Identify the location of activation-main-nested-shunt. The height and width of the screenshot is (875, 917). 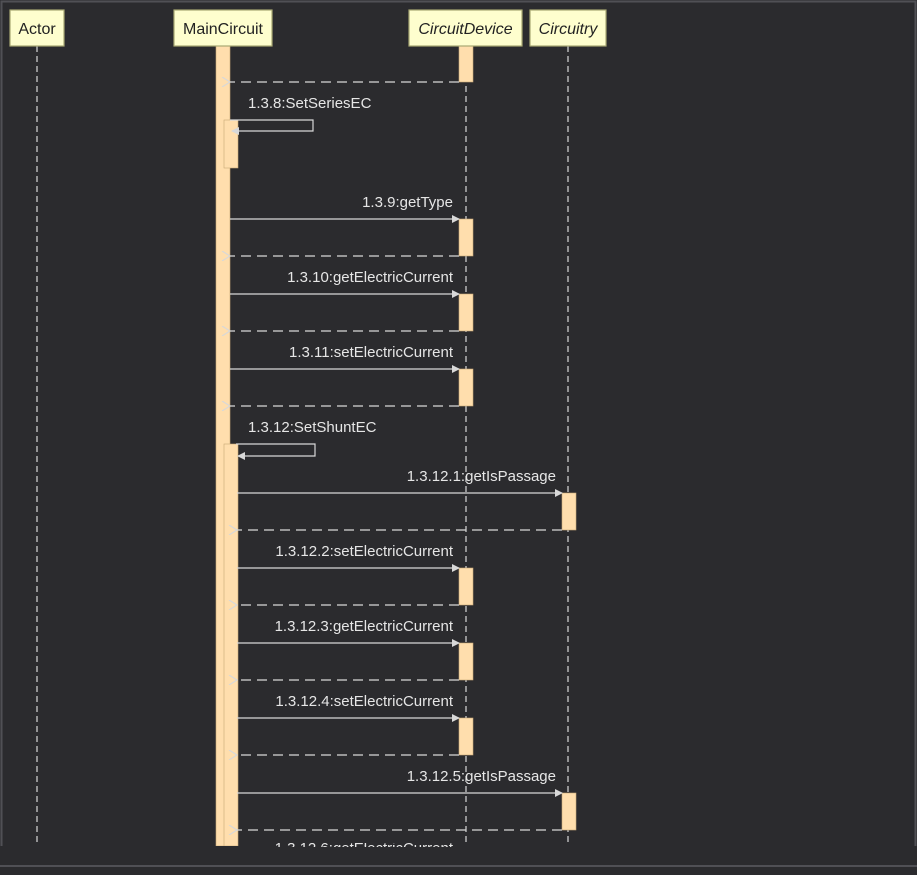
(231, 645).